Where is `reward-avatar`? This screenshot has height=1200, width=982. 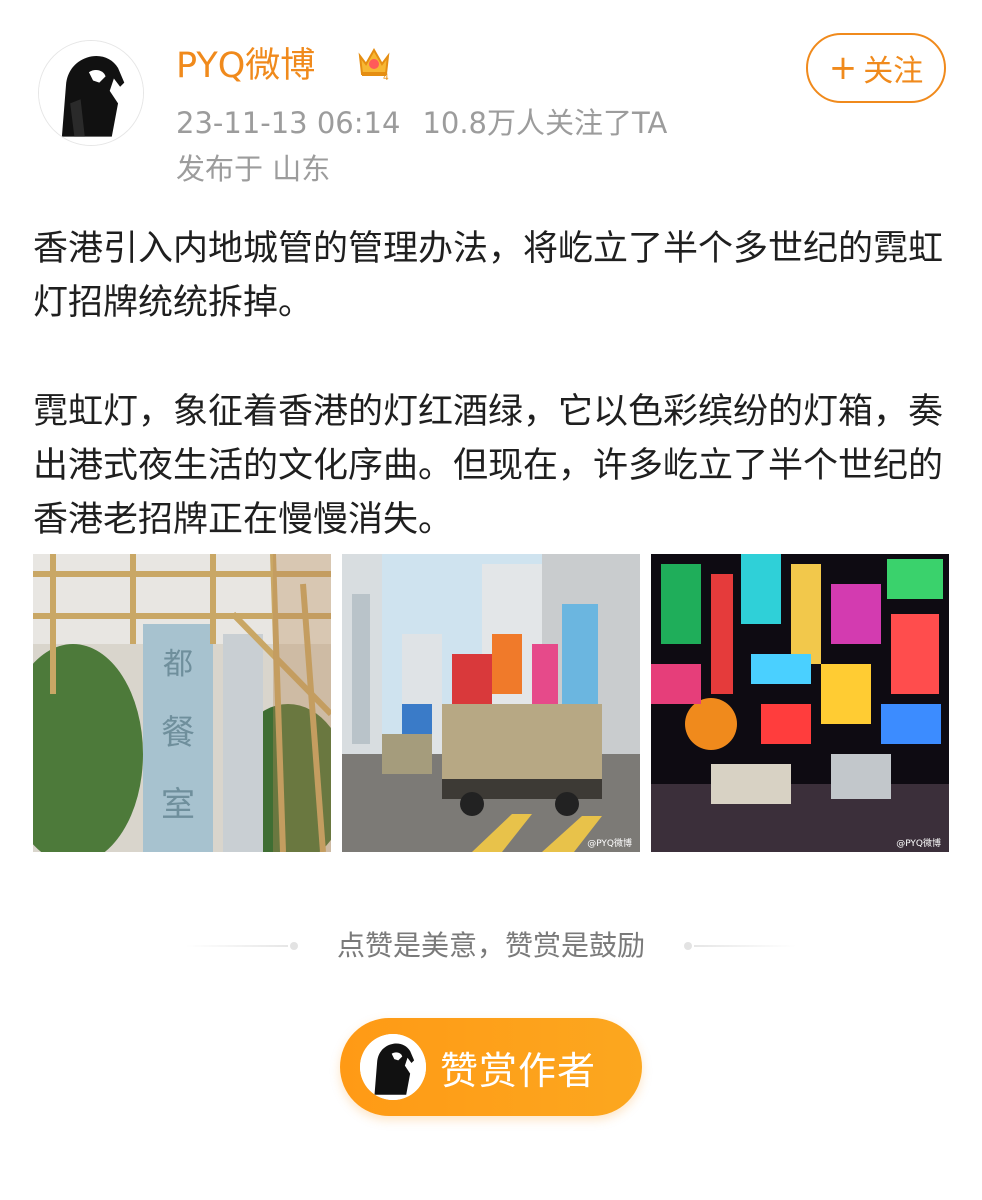
reward-avatar is located at coordinates (393, 1067).